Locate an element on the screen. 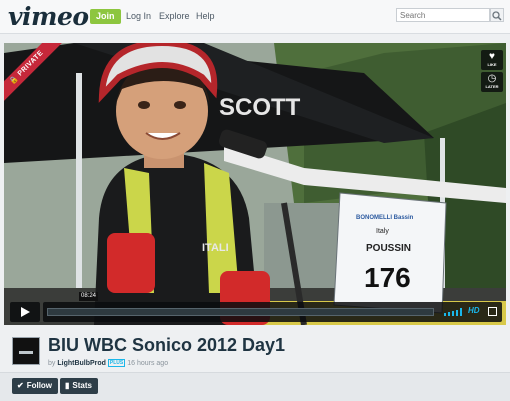 The image size is (510, 401). follow-button: ✔ Follow is located at coordinates (35, 386).